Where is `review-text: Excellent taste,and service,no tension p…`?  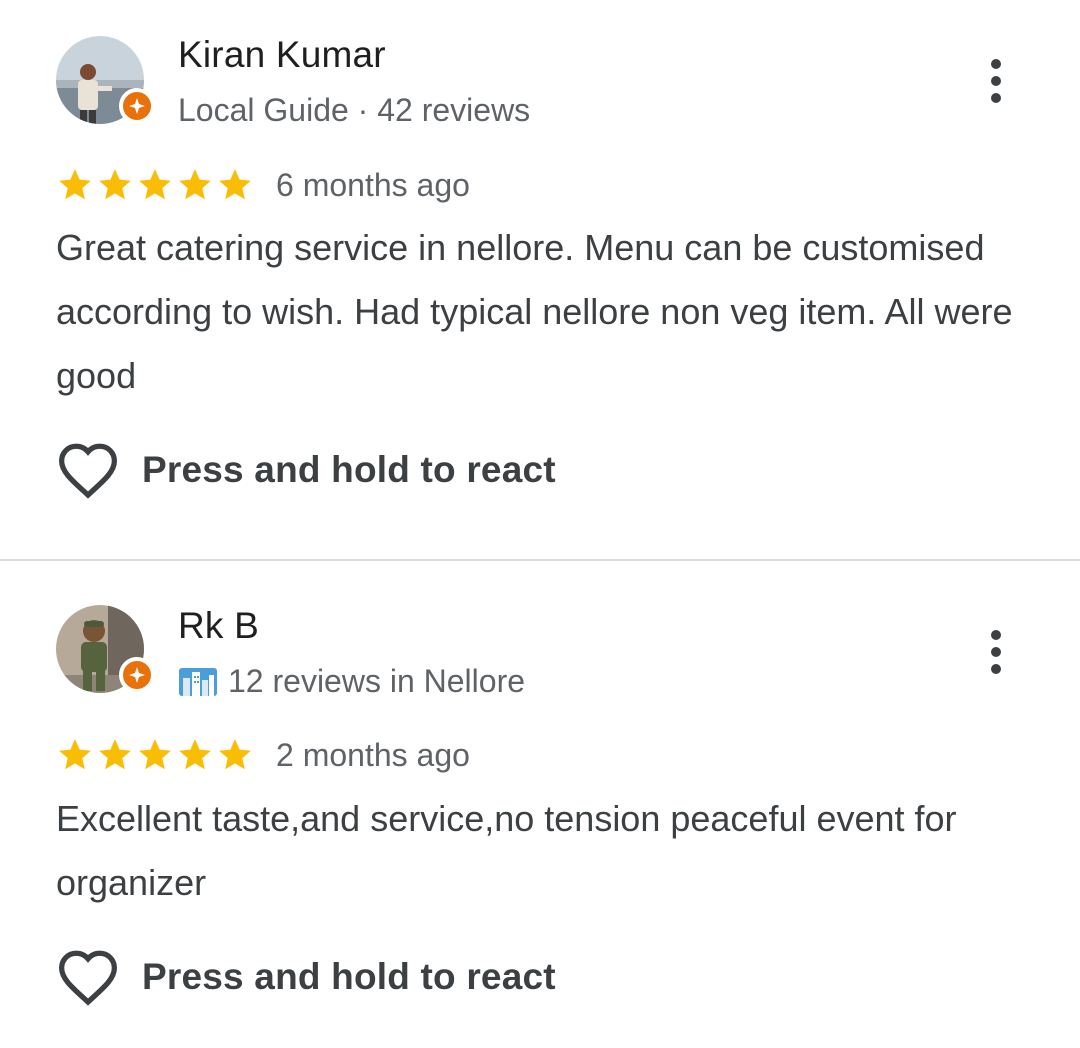 review-text: Excellent taste,and service,no tension p… is located at coordinates (506, 850).